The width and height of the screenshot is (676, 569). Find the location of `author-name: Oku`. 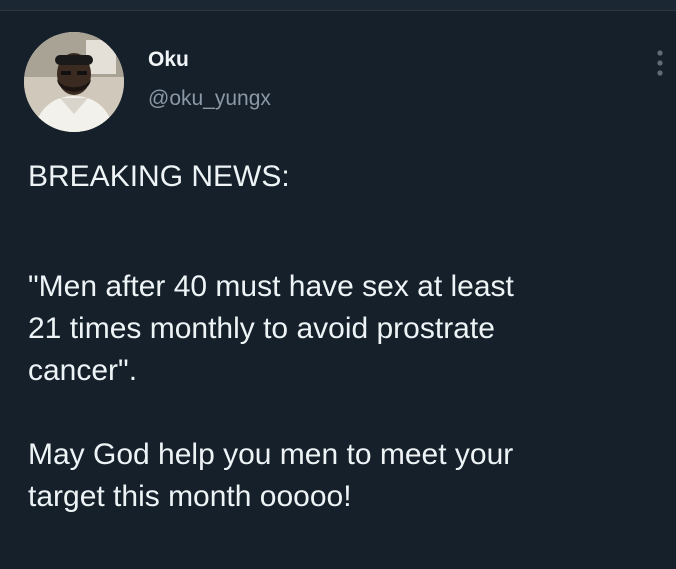

author-name: Oku is located at coordinates (168, 60).